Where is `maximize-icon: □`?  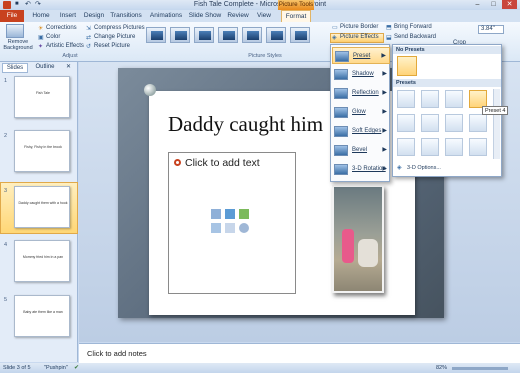
maximize-icon: □ is located at coordinates (493, 4).